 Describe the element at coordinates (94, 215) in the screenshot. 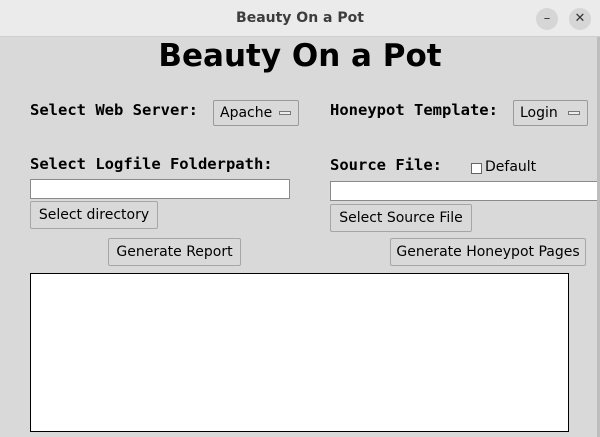

I see `select-directory-button: Select directory` at that location.